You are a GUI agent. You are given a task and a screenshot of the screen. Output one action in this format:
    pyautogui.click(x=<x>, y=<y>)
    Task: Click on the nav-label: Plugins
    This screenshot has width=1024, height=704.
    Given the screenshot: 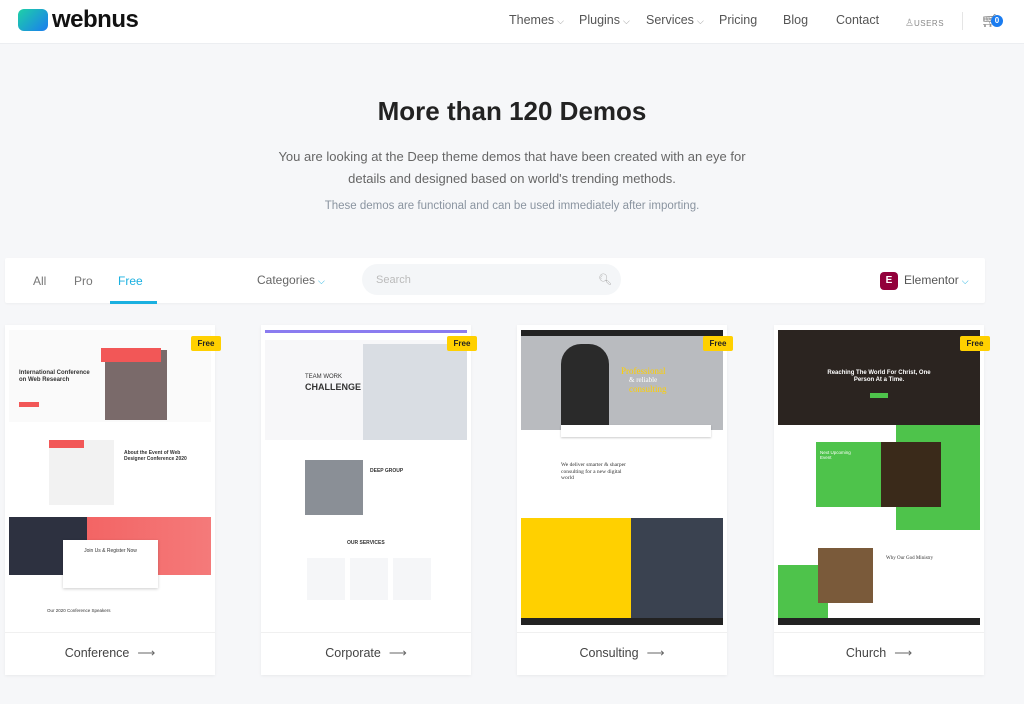 What is the action you would take?
    pyautogui.click(x=599, y=20)
    